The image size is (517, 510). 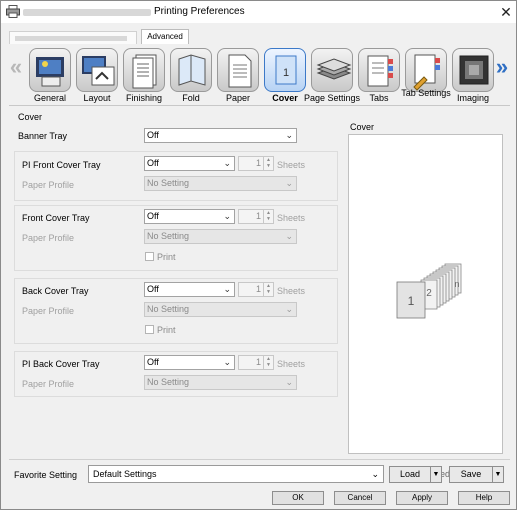 I want to click on back-print-label: Print, so click(x=166, y=330).